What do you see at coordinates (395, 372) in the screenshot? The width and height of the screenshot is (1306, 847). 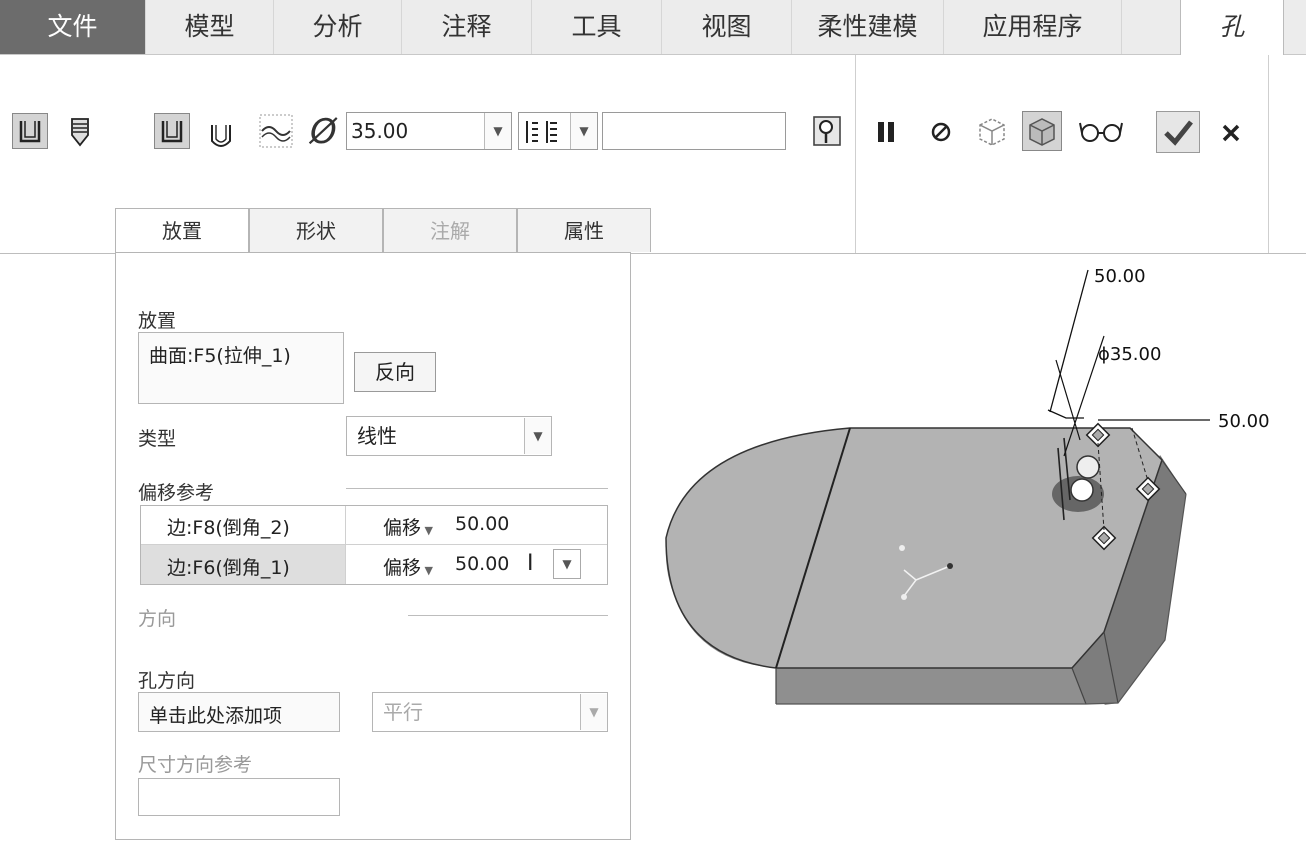 I see `flip-button: 反向` at bounding box center [395, 372].